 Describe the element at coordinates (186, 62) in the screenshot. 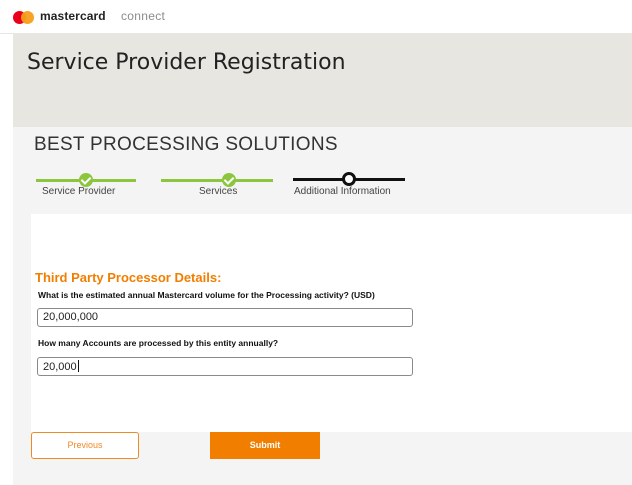

I see `page-title: Service Provider Registration` at that location.